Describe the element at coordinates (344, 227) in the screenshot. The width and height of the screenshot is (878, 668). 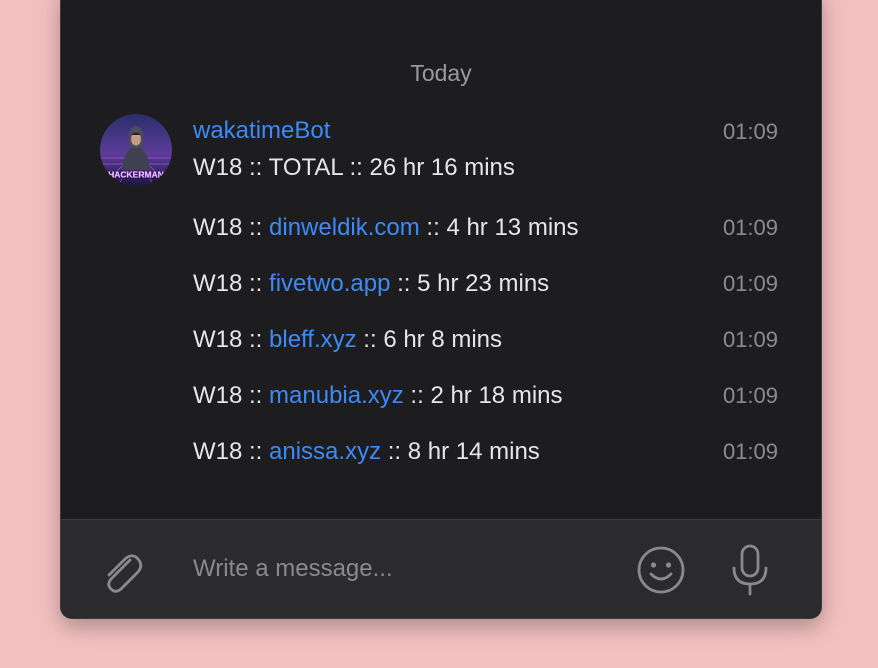
I see `project-link: dinweldik.com` at that location.